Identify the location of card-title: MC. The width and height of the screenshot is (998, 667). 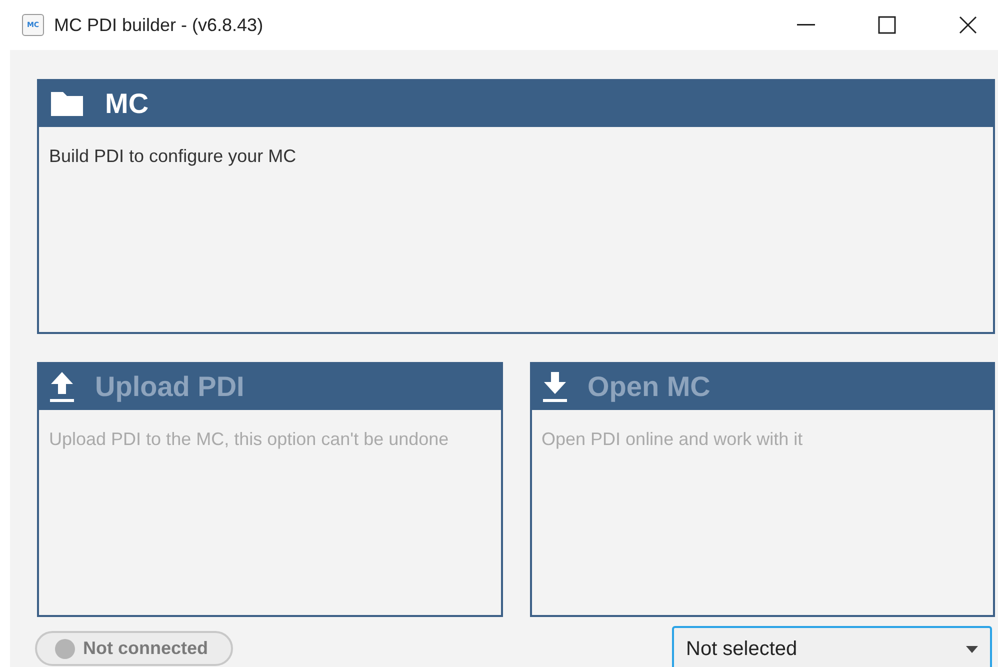
(127, 104).